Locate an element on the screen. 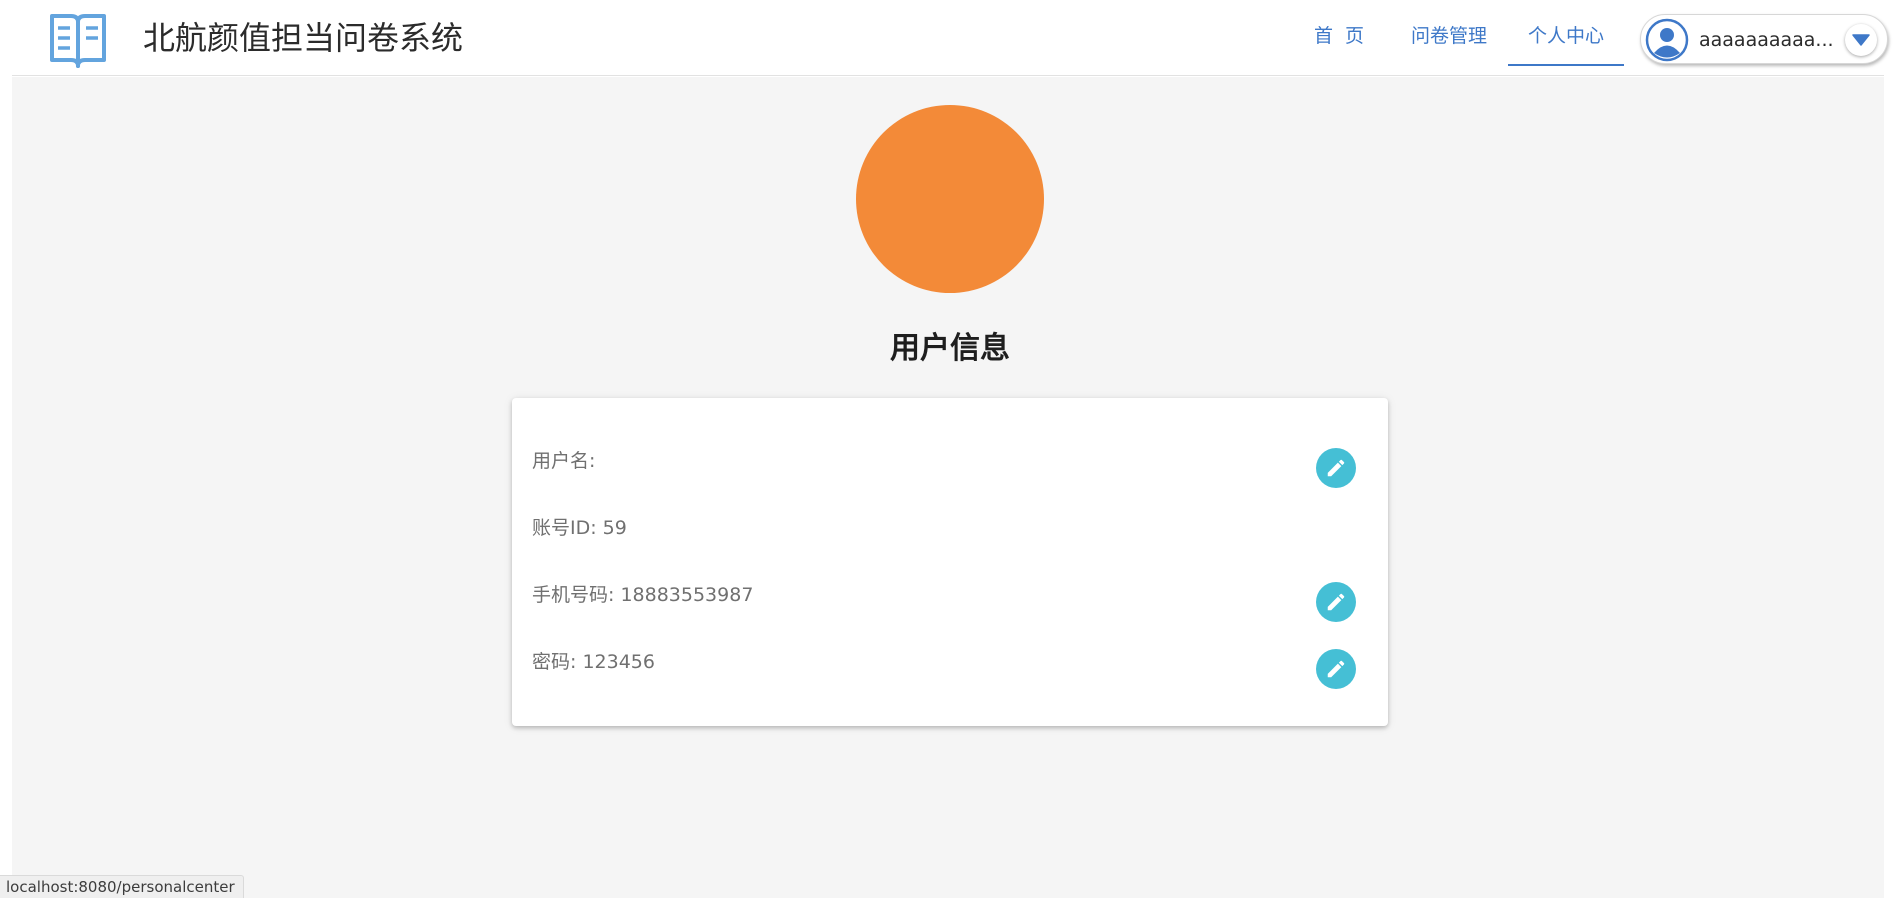 The image size is (1896, 898). edit-password-button is located at coordinates (1336, 669).